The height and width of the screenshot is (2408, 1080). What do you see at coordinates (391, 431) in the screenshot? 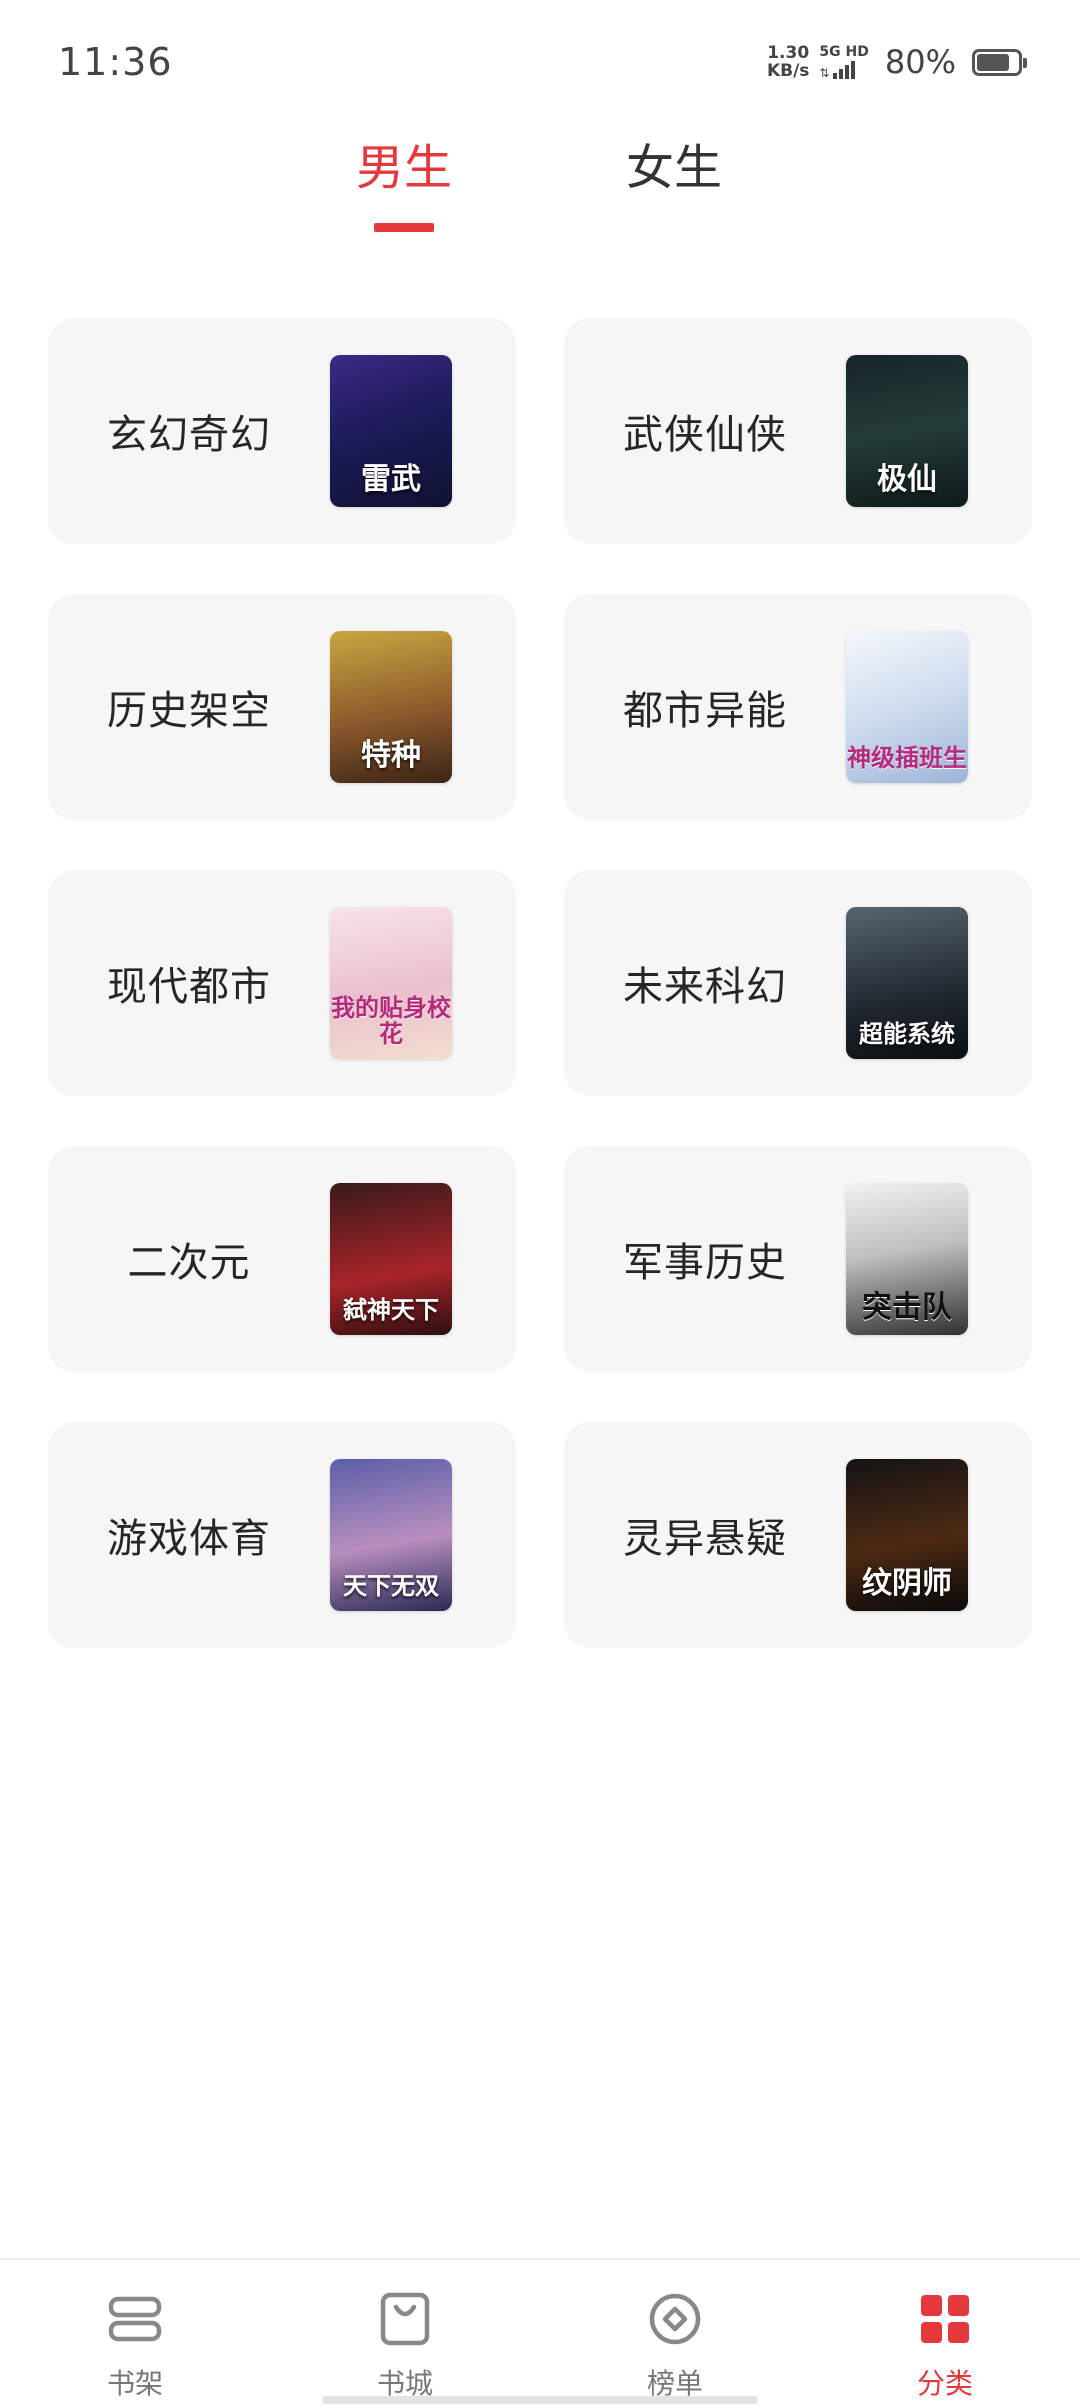
I see `book-cover-image: 雷武` at bounding box center [391, 431].